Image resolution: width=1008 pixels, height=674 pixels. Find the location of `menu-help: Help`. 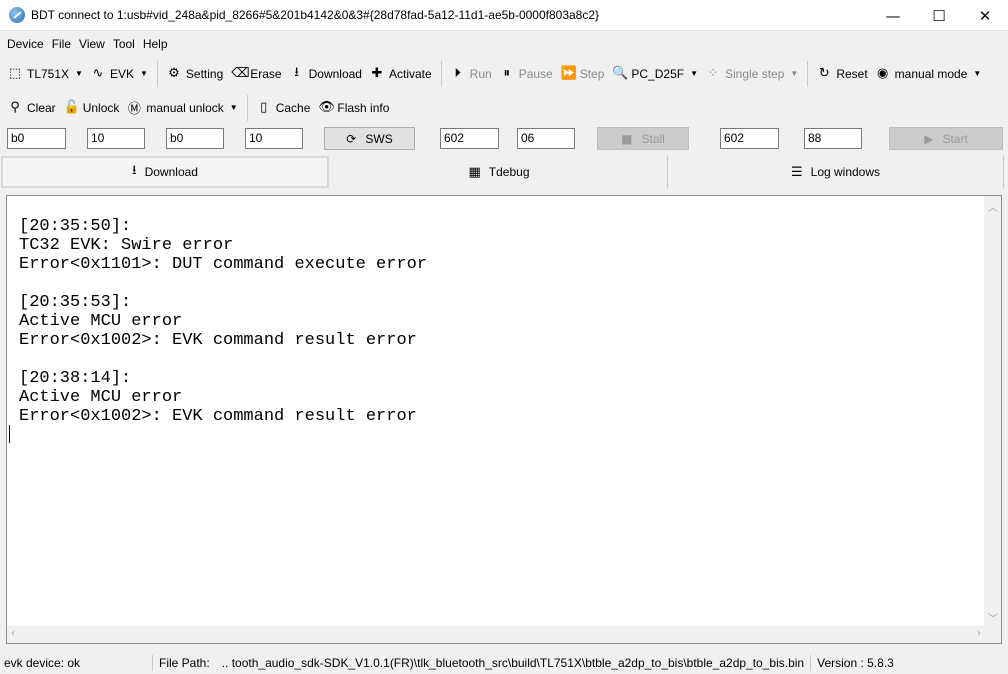

menu-help: Help is located at coordinates (155, 44).